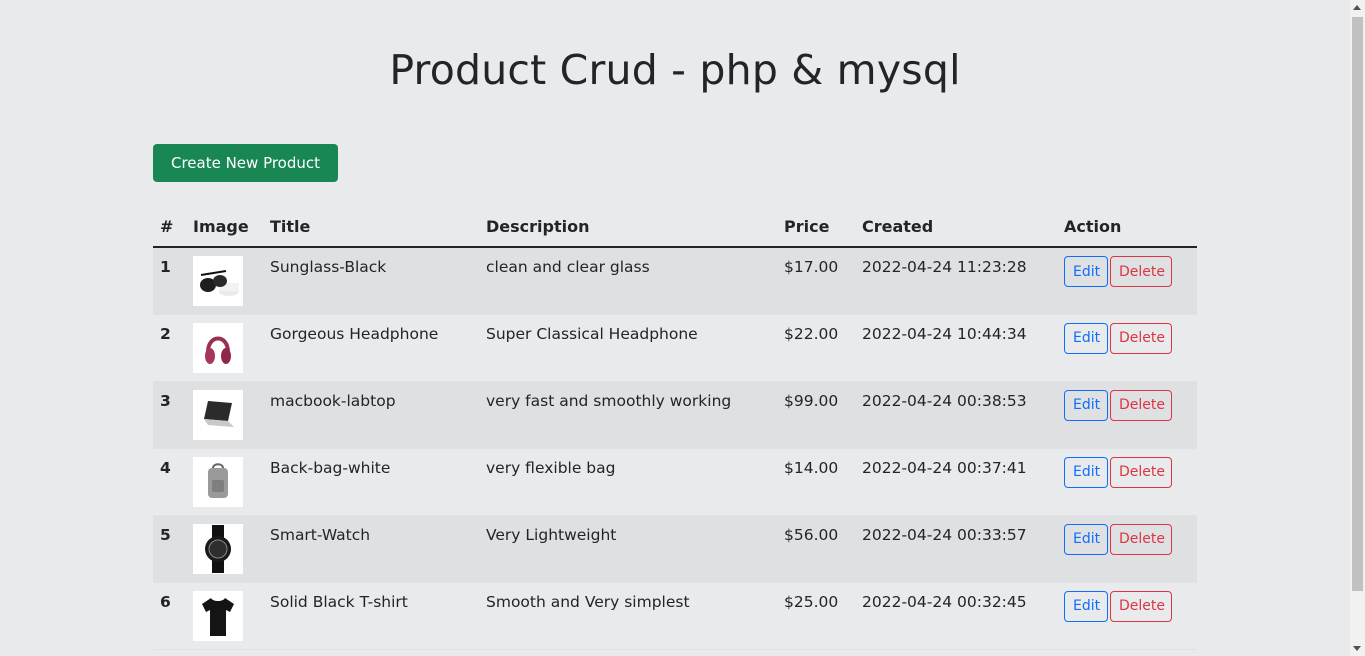  Describe the element at coordinates (218, 414) in the screenshot. I see `laptop-image` at that location.